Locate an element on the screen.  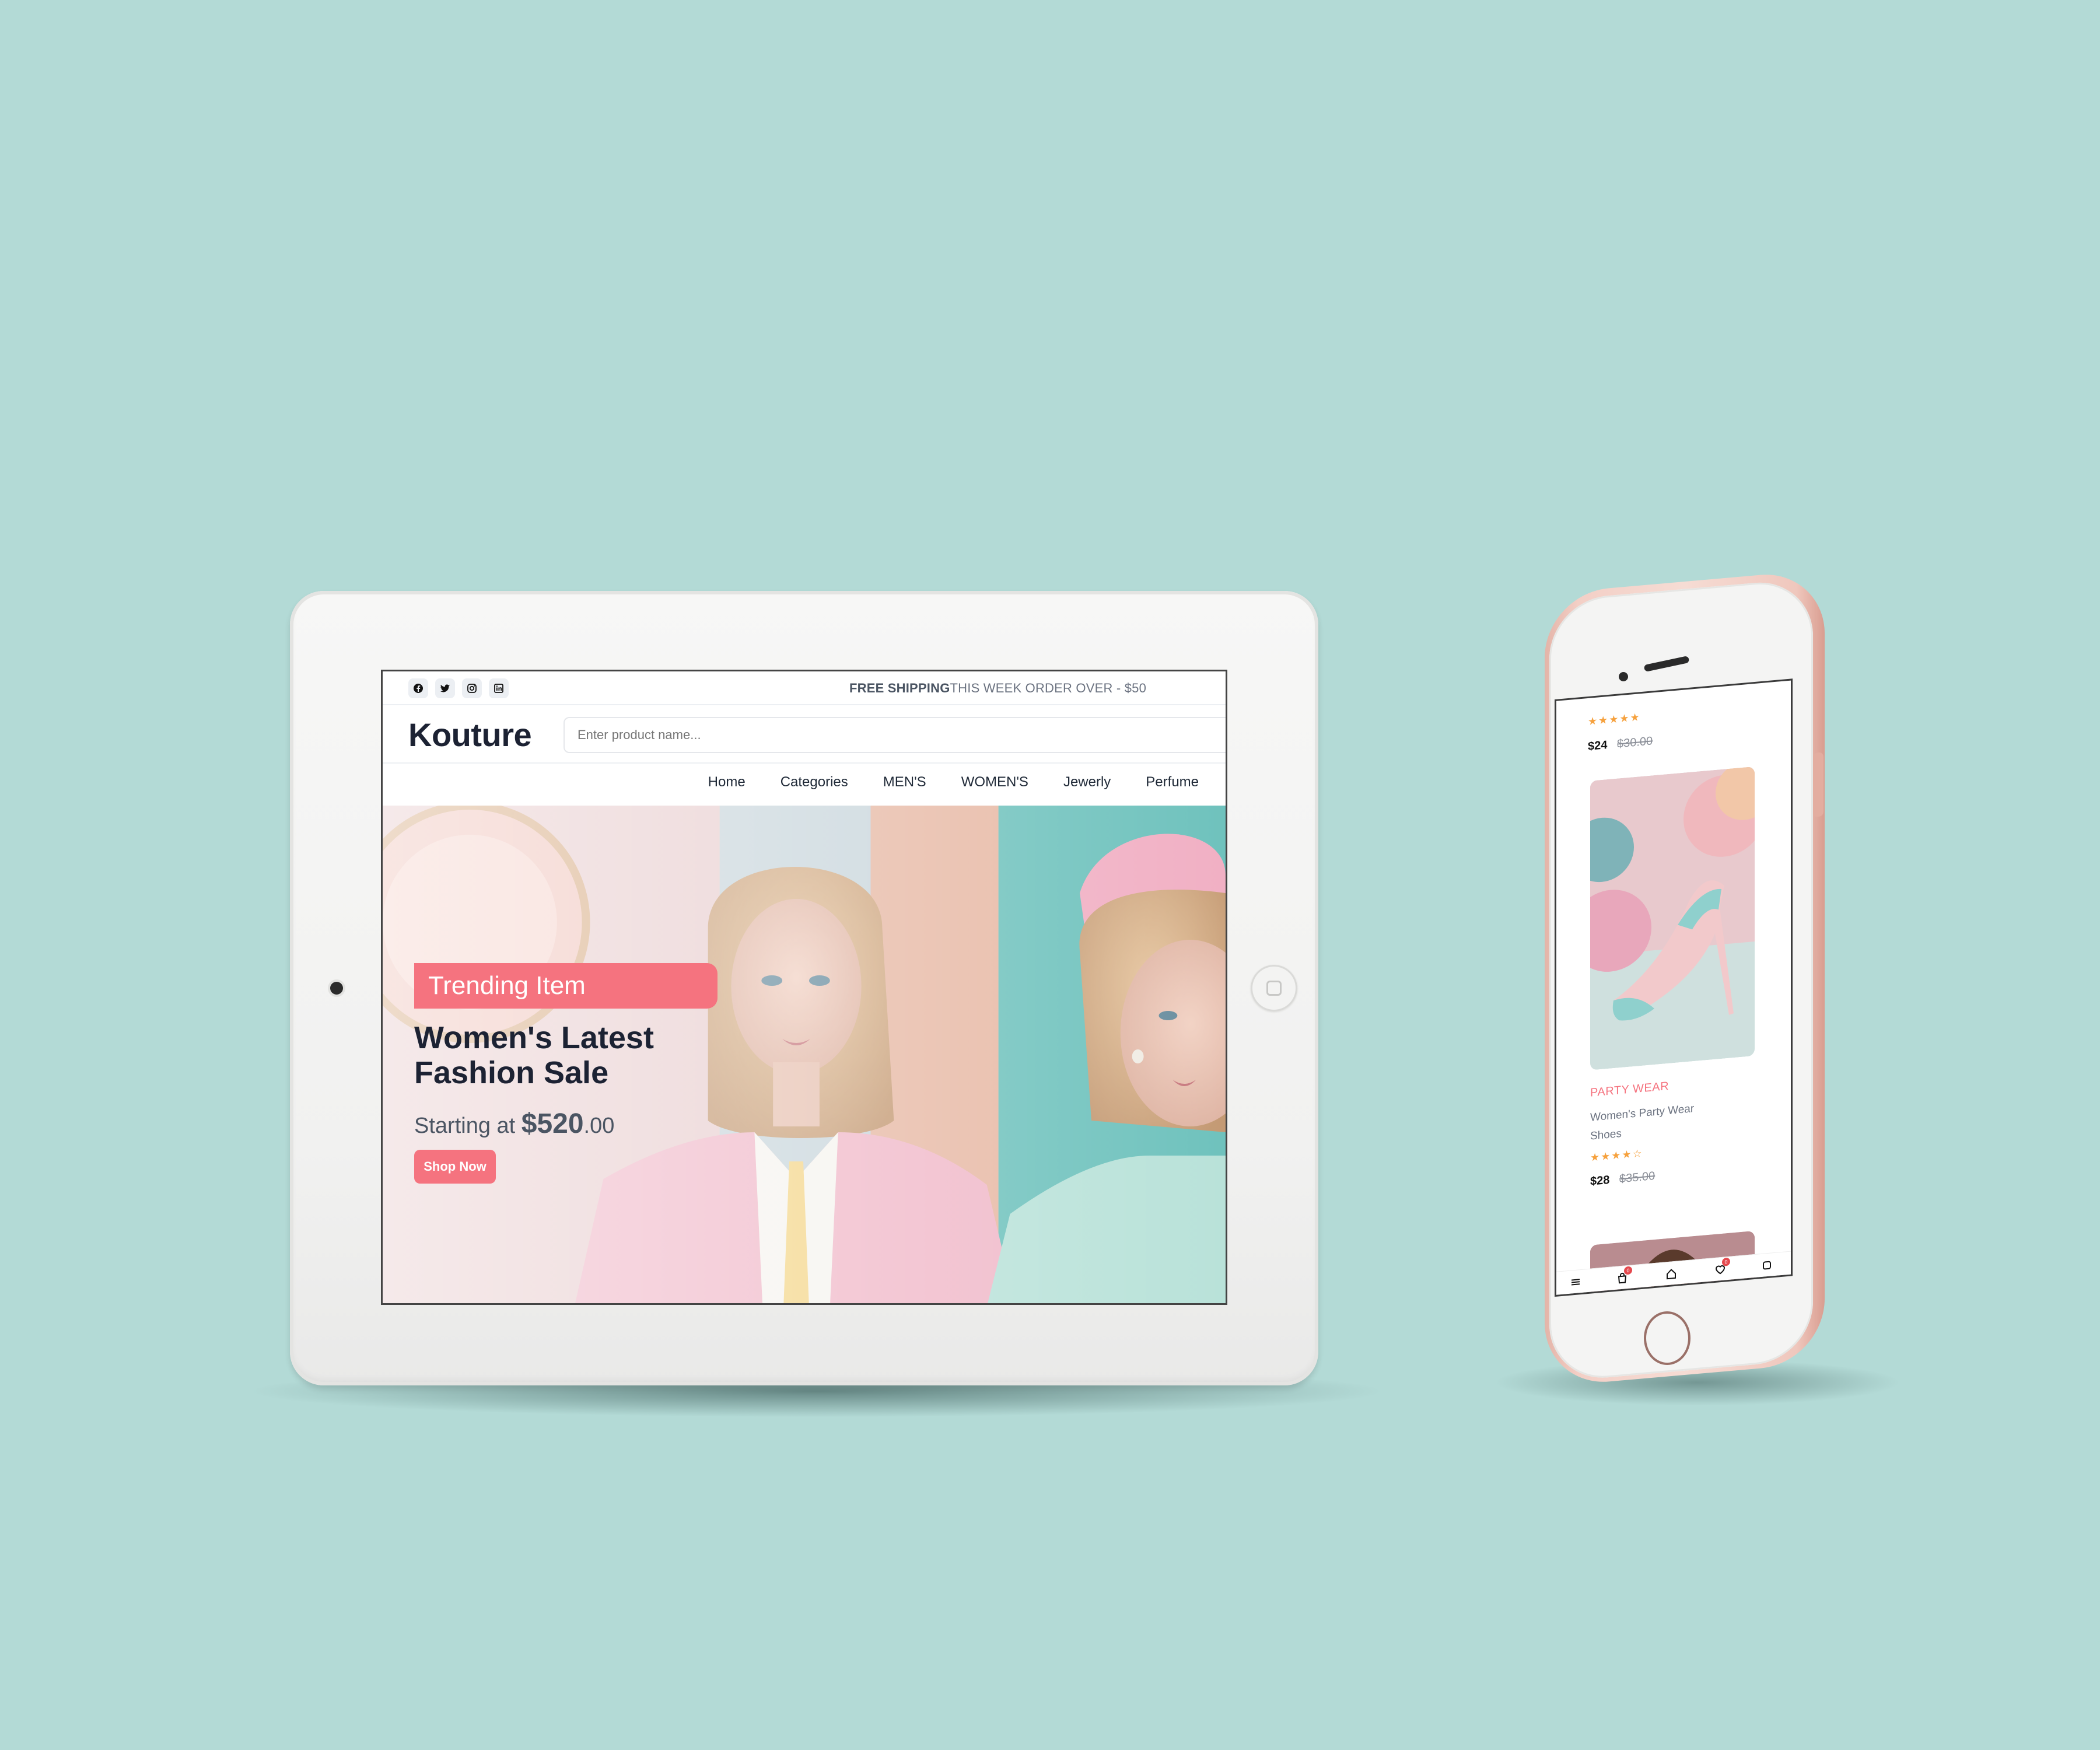
product-category: PARTY WEAR is located at coordinates (1630, 1089).